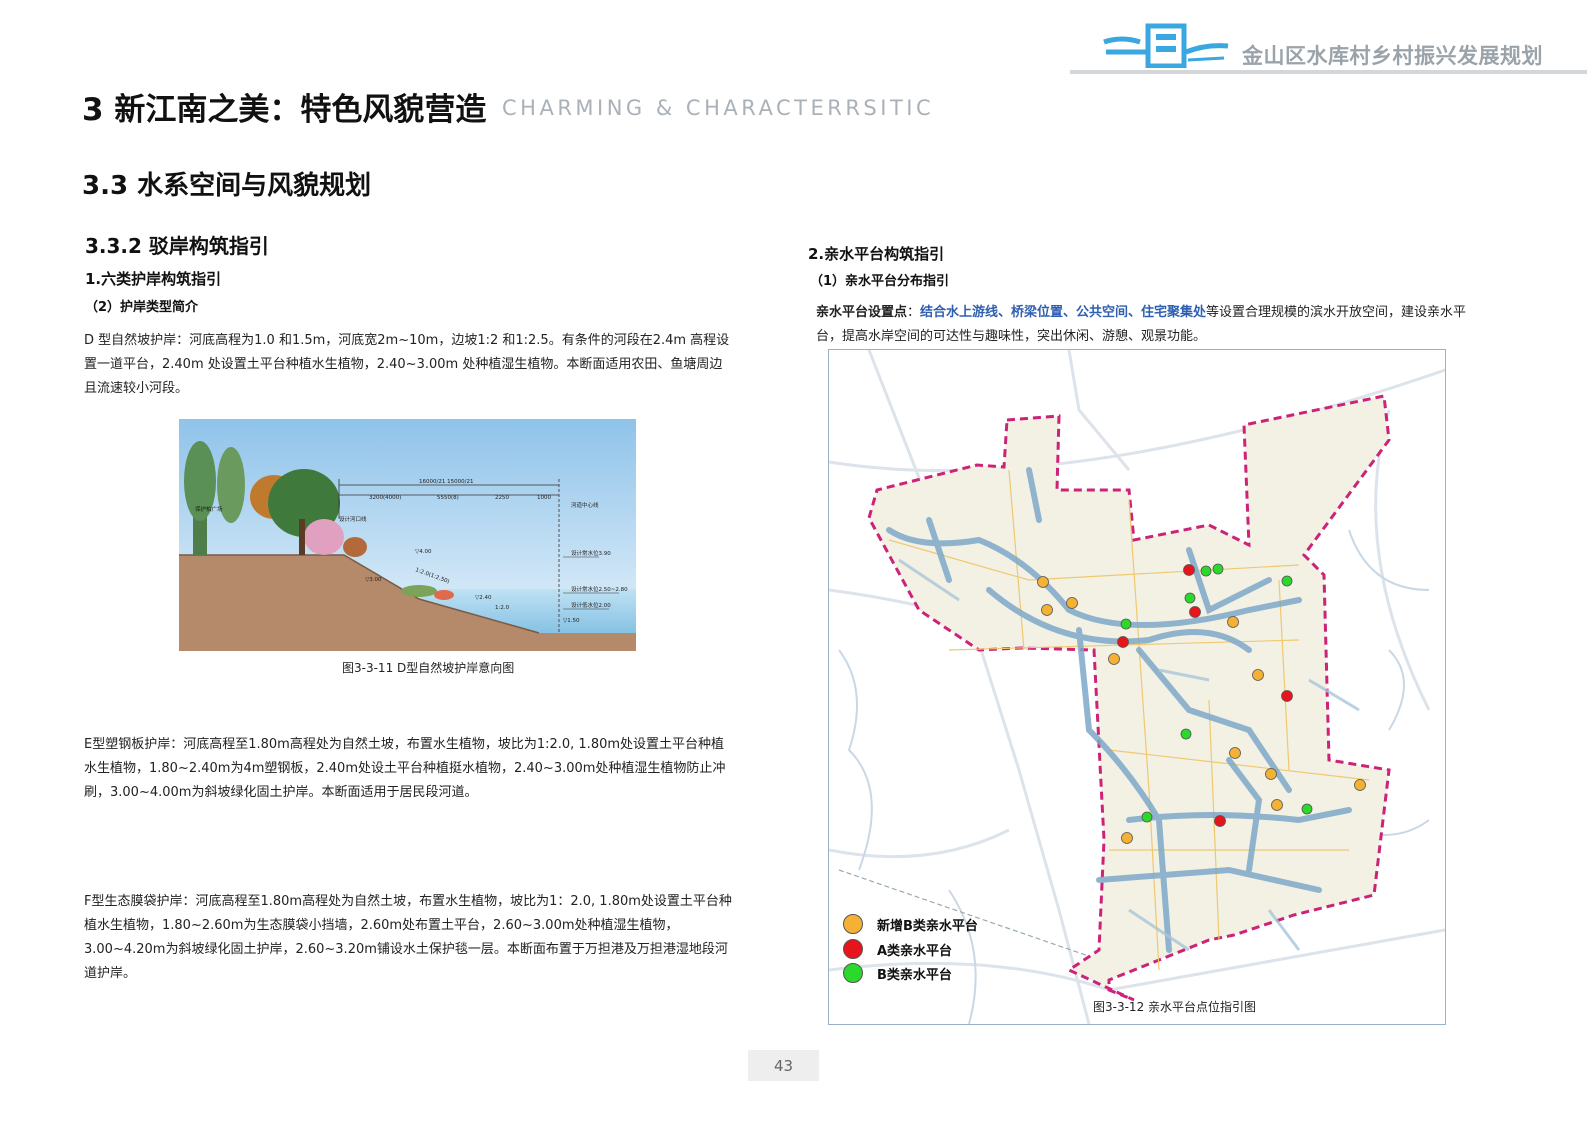 This screenshot has height=1123, width=1587. What do you see at coordinates (853, 924) in the screenshot?
I see `legend-dot-orange-icon` at bounding box center [853, 924].